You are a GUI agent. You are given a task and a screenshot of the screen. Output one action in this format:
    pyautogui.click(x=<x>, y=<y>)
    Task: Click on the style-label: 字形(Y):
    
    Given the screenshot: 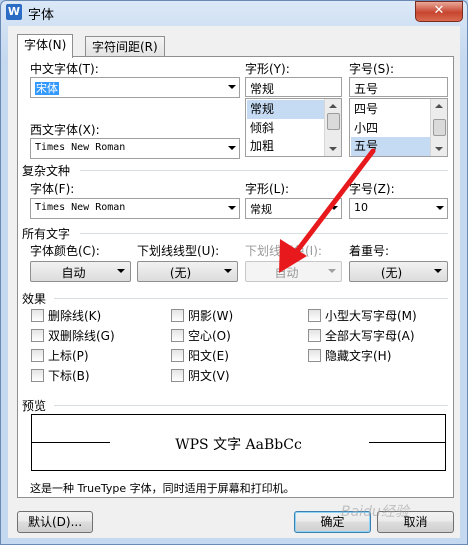 What is the action you would take?
    pyautogui.click(x=267, y=69)
    